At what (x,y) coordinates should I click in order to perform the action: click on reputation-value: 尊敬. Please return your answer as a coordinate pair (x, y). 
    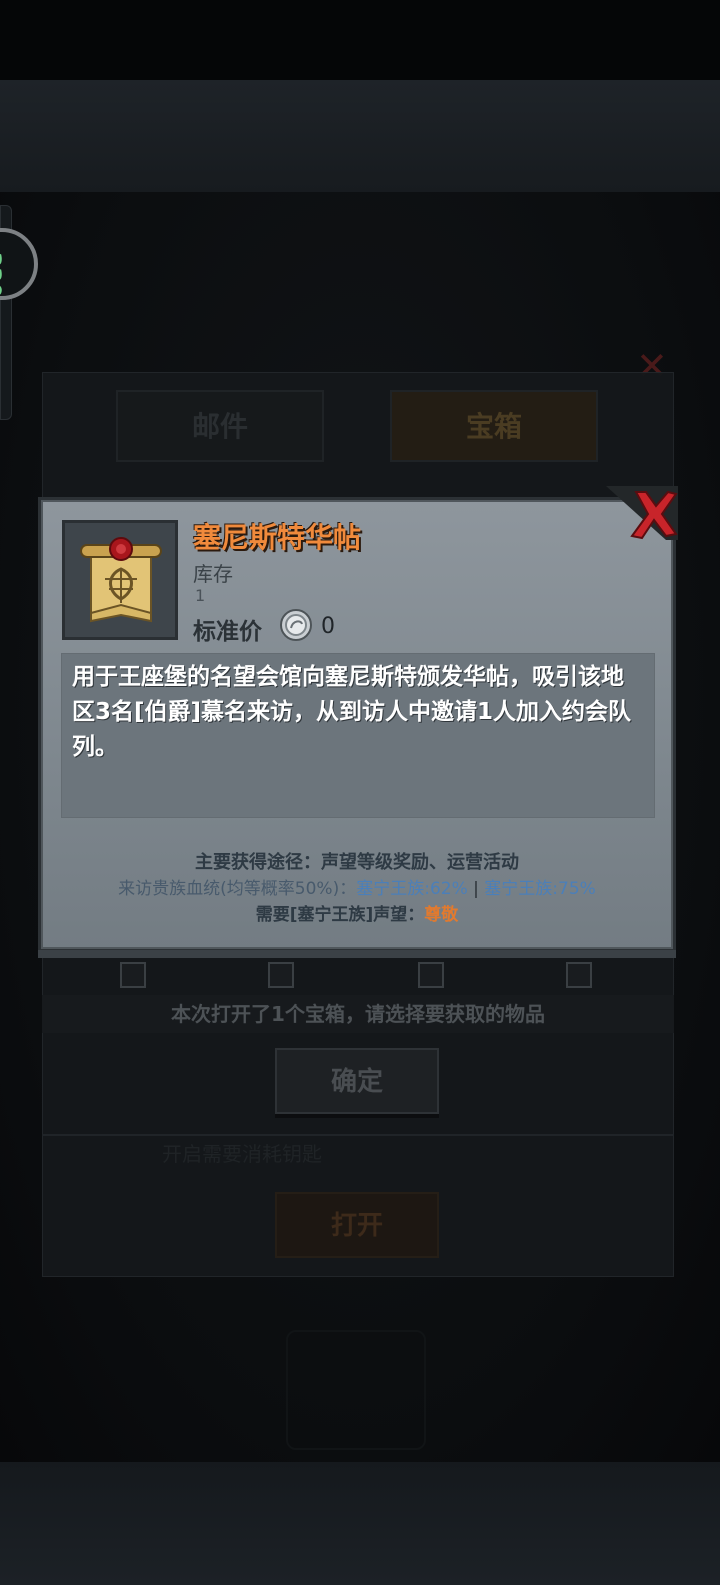
    Looking at the image, I should click on (441, 915).